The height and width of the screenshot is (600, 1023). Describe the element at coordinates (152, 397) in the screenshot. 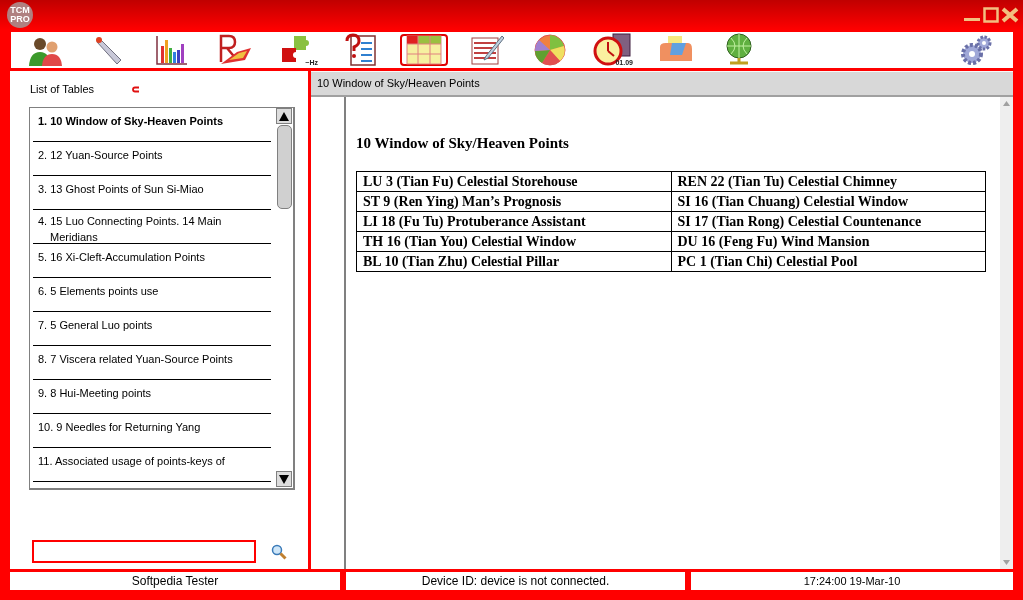

I see `list-item: 9. 8 Hui-Meeting points` at that location.